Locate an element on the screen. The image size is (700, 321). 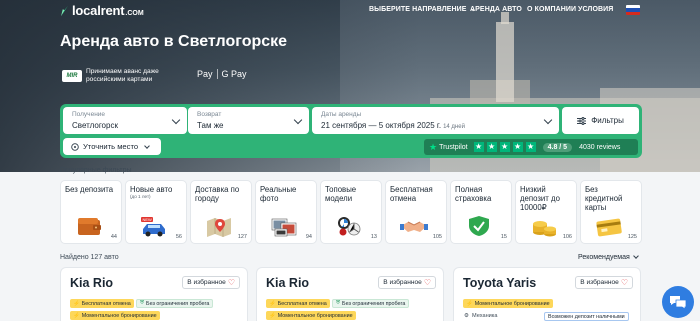
nav-item-destination: ВЫБЕРИТЕ НАПРАВЛЕНИЕ ⌄ is located at coordinates (422, 9).